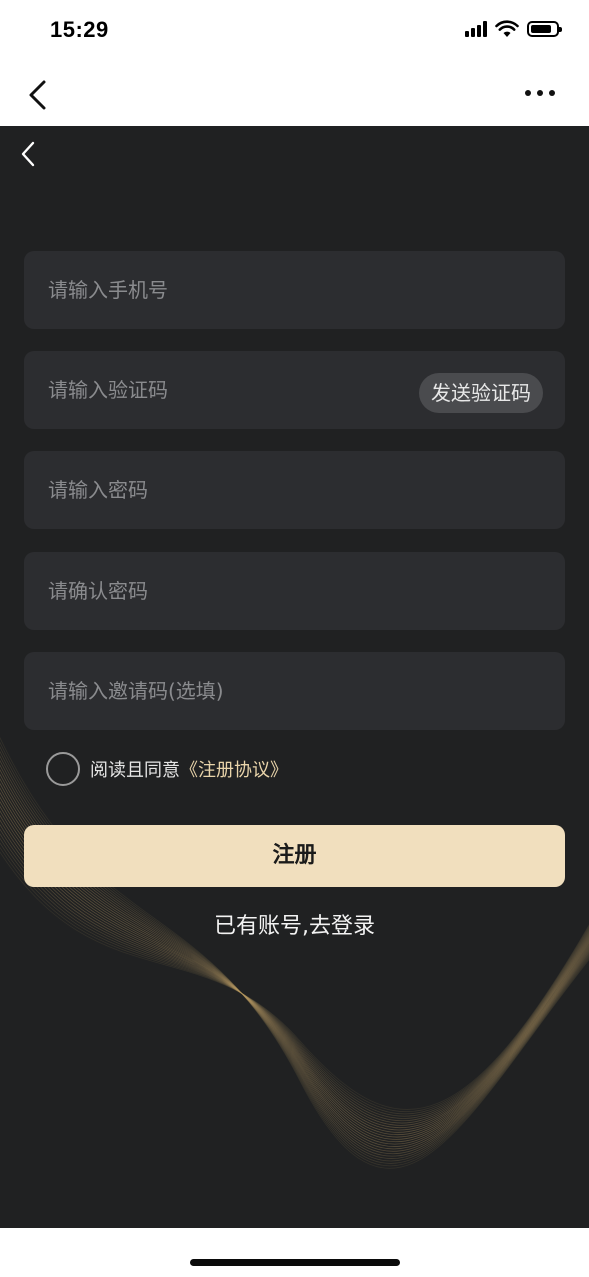  Describe the element at coordinates (544, 29) in the screenshot. I see `battery-icon` at that location.